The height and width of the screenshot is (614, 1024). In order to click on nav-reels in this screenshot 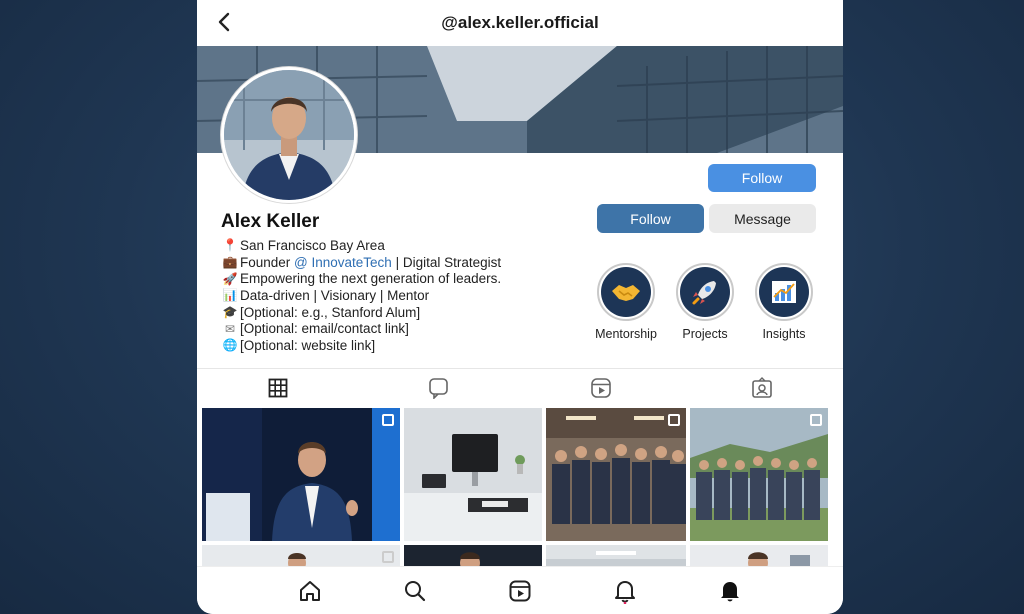, I will do `click(520, 591)`.